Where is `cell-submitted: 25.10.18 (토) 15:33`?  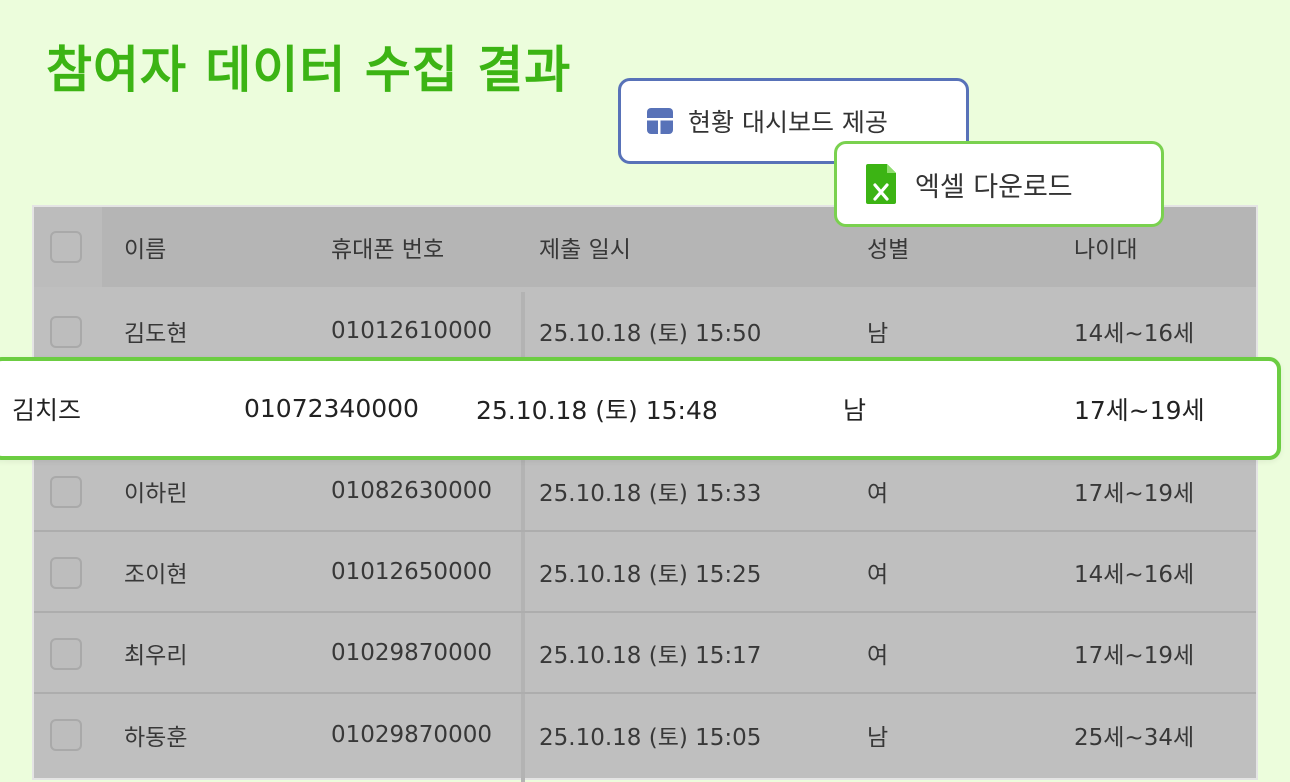 cell-submitted: 25.10.18 (토) 15:33 is located at coordinates (650, 494).